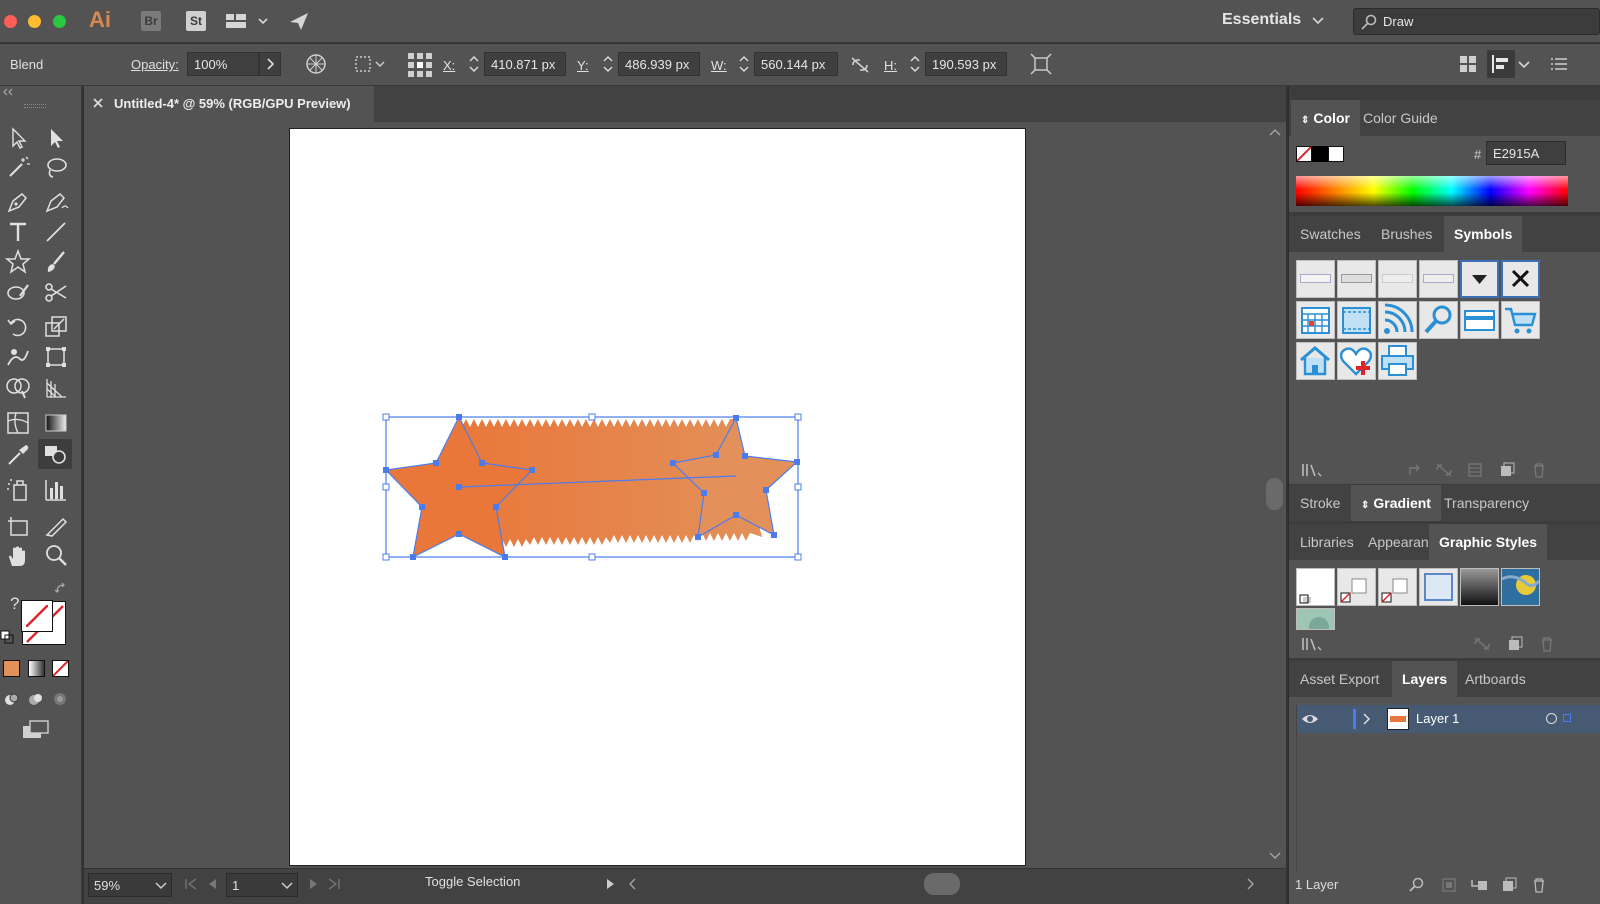  Describe the element at coordinates (299, 21) in the screenshot. I see `send-icon` at that location.